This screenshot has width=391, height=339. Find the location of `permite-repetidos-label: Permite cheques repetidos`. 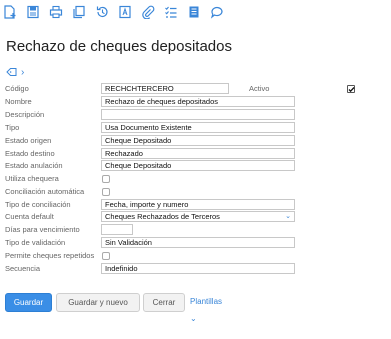

permite-repetidos-label: Permite cheques repetidos is located at coordinates (50, 255).